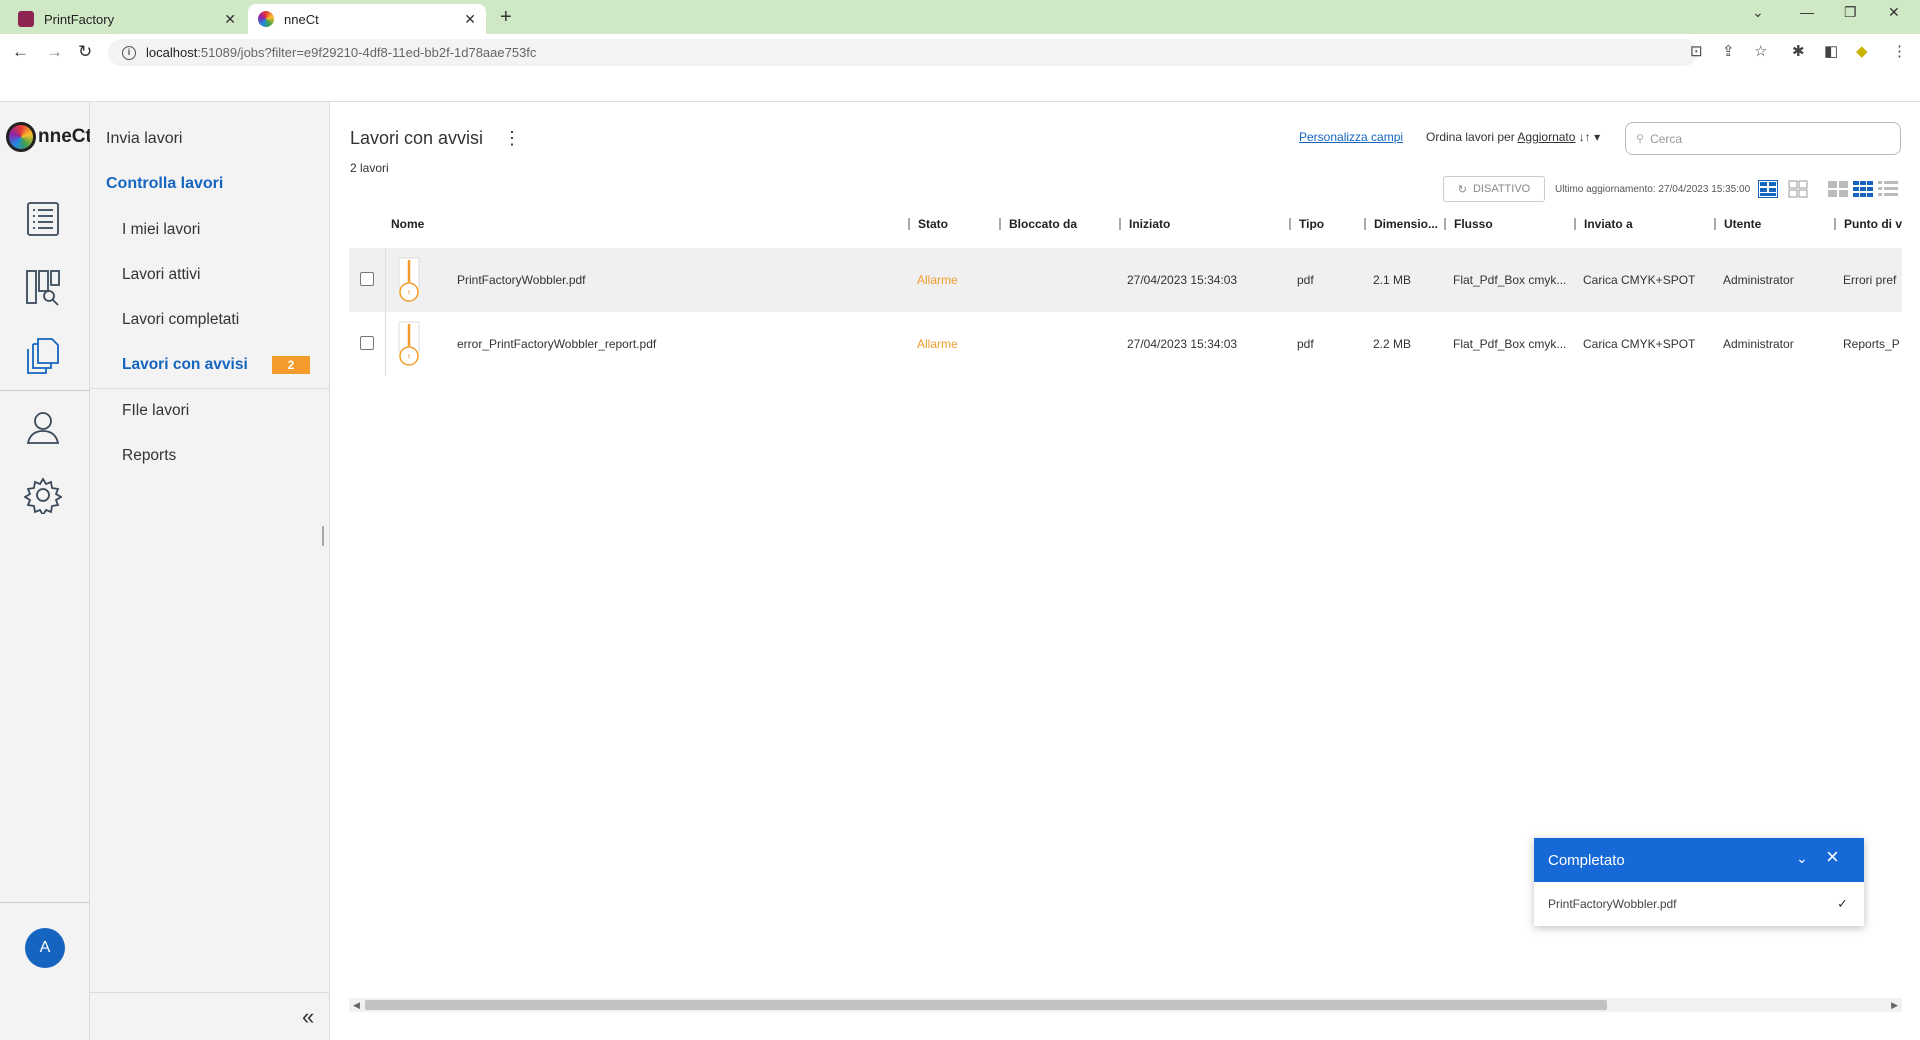 The height and width of the screenshot is (1040, 1920). Describe the element at coordinates (172, 52) in the screenshot. I see `url-host: localhost` at that location.